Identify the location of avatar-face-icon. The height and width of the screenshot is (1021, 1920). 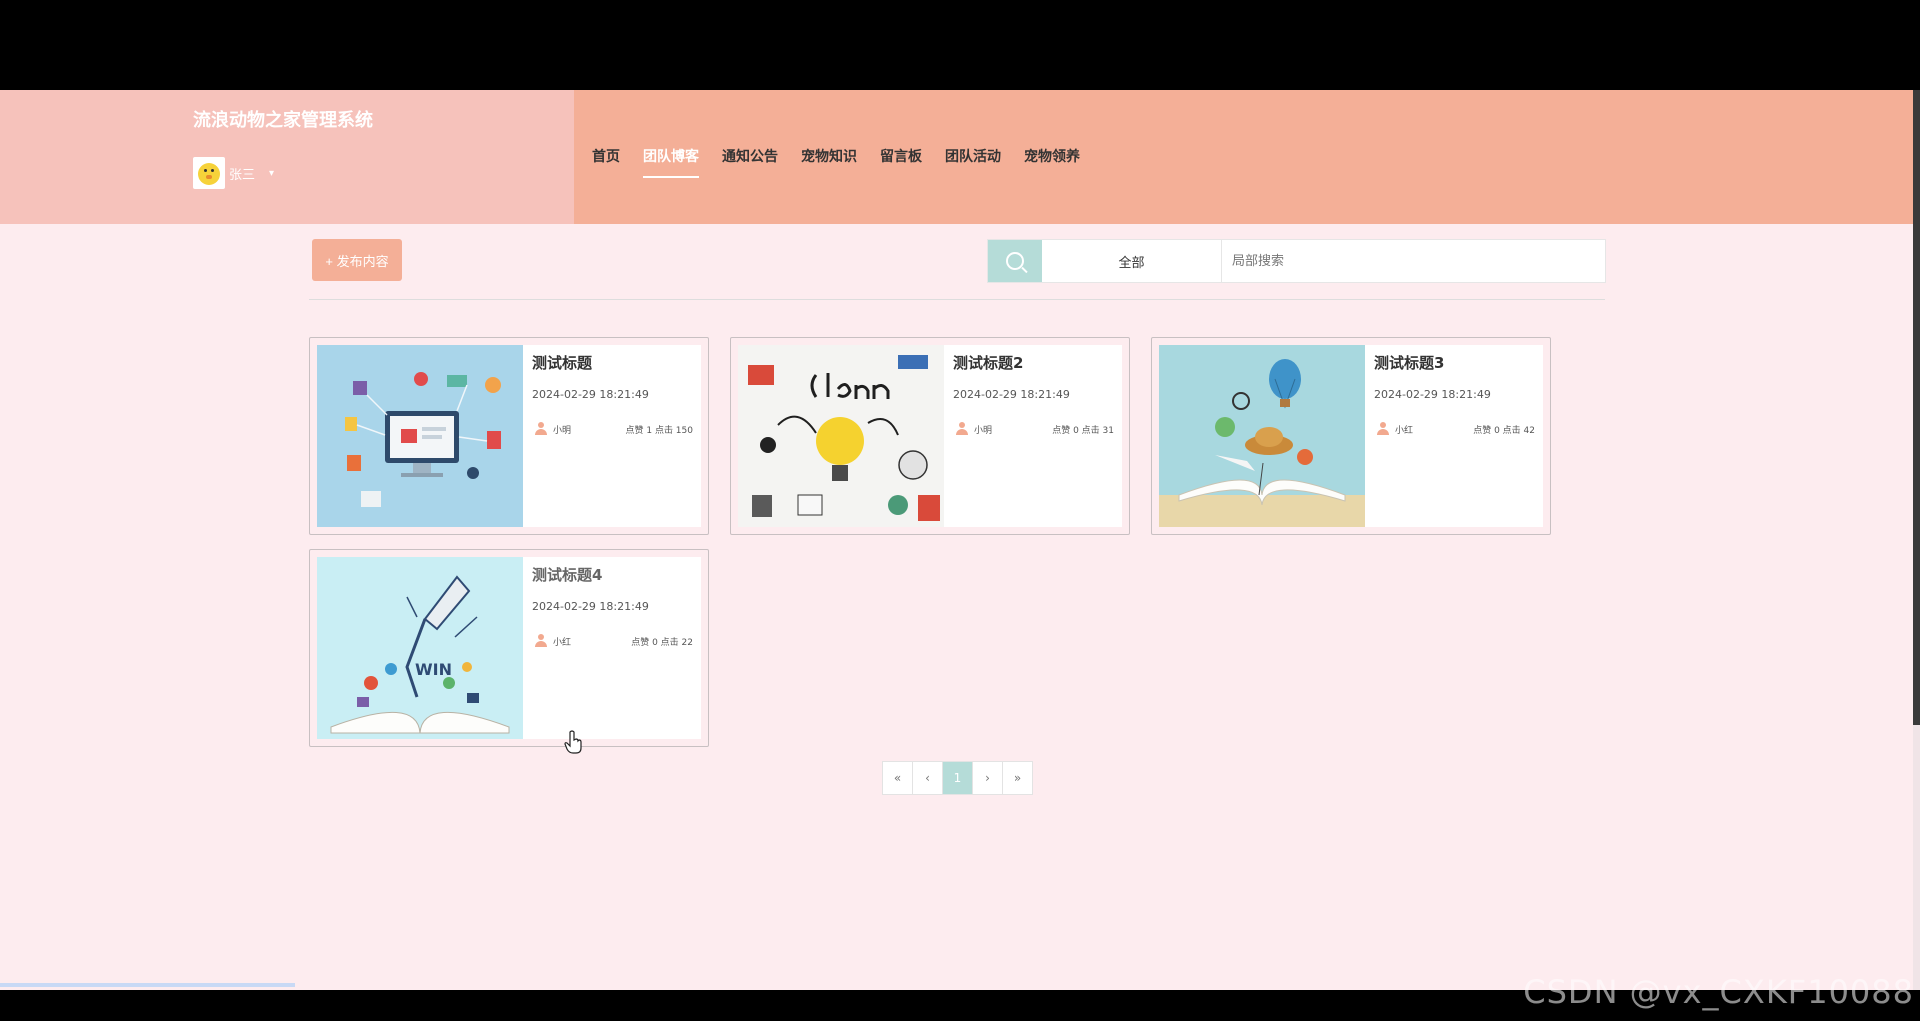
(209, 174).